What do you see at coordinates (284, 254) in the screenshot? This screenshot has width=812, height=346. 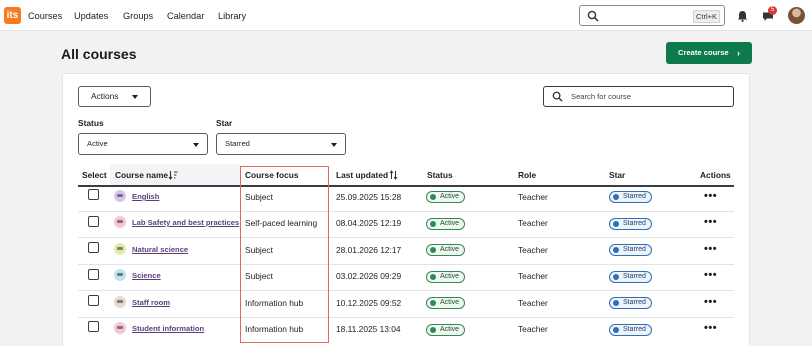 I see `course-focus-highlight-box` at bounding box center [284, 254].